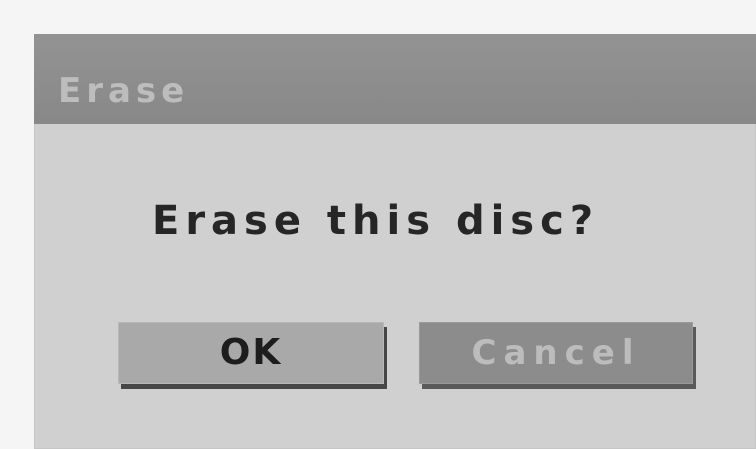 The width and height of the screenshot is (756, 449). What do you see at coordinates (376, 221) in the screenshot?
I see `dialog-message: Erase this disc?` at bounding box center [376, 221].